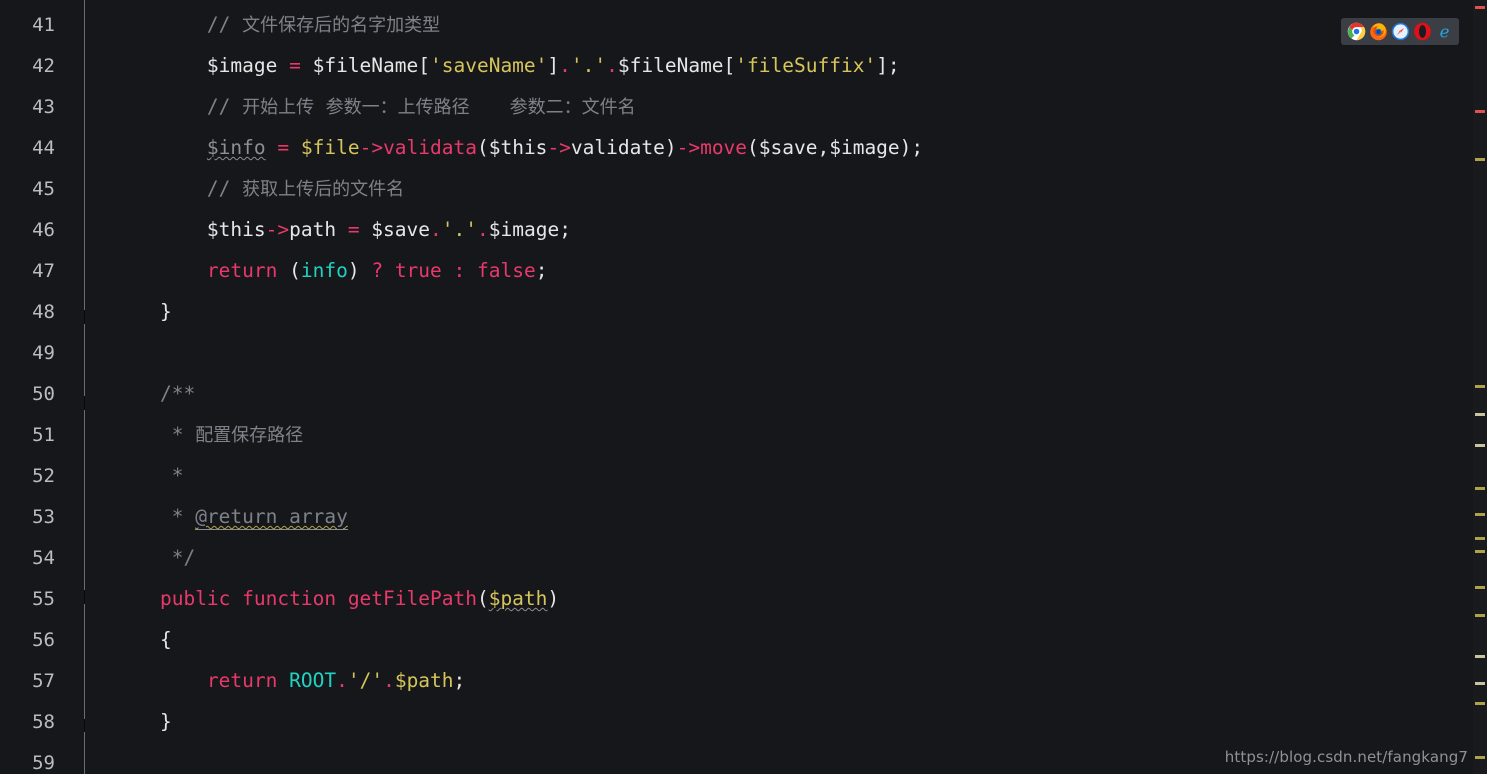  What do you see at coordinates (412, 598) in the screenshot?
I see `code-token: getFilePath` at bounding box center [412, 598].